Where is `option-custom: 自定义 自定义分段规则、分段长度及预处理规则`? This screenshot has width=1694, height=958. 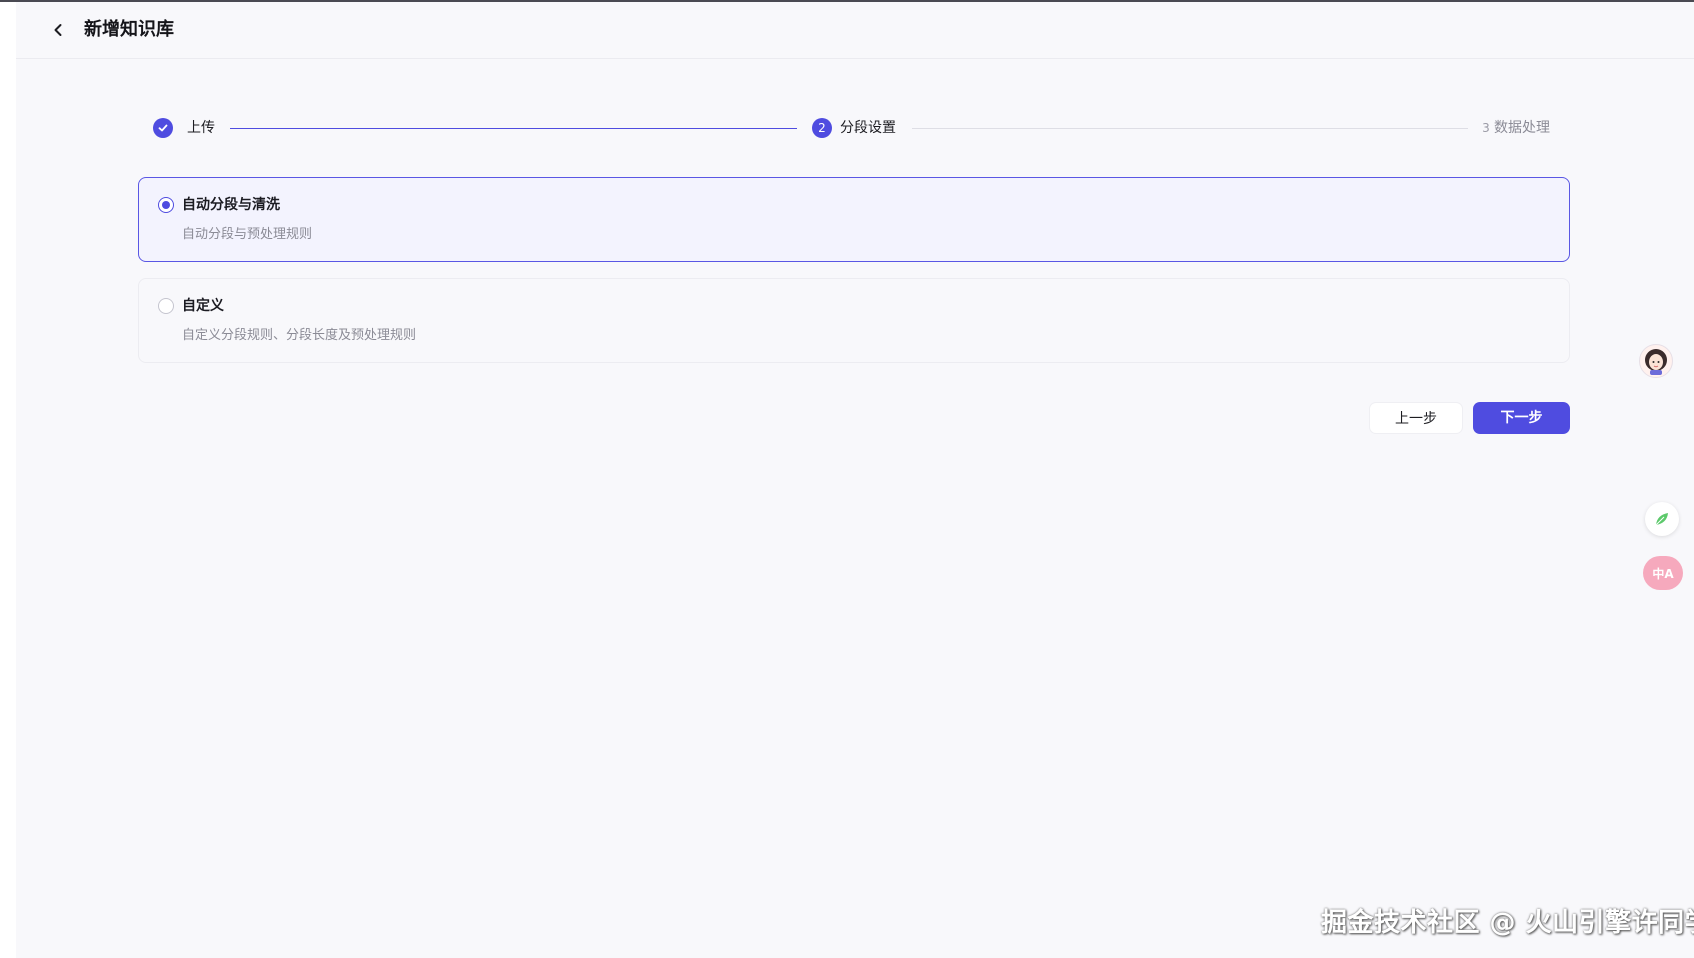
option-custom: 自定义 自定义分段规则、分段长度及预处理规则 is located at coordinates (854, 320).